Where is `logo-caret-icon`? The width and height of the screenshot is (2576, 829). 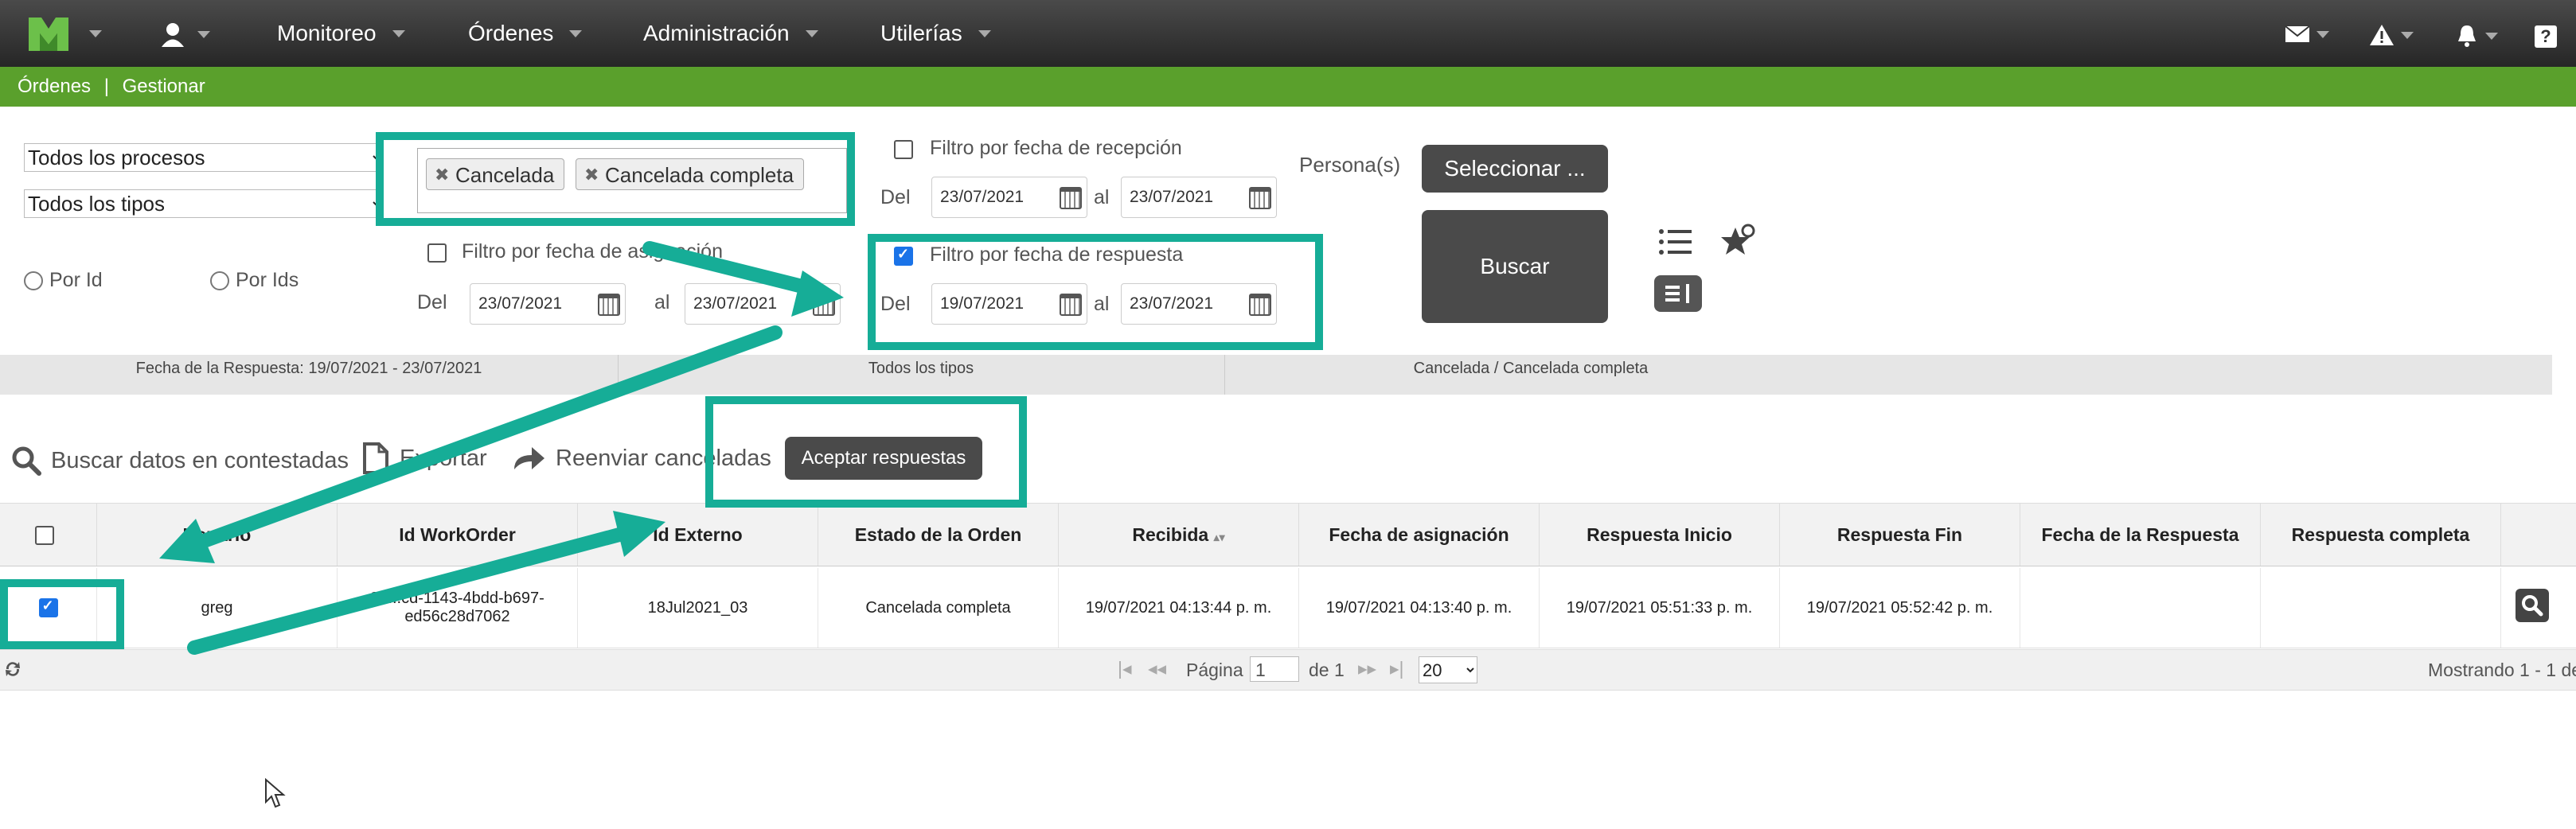 logo-caret-icon is located at coordinates (95, 33).